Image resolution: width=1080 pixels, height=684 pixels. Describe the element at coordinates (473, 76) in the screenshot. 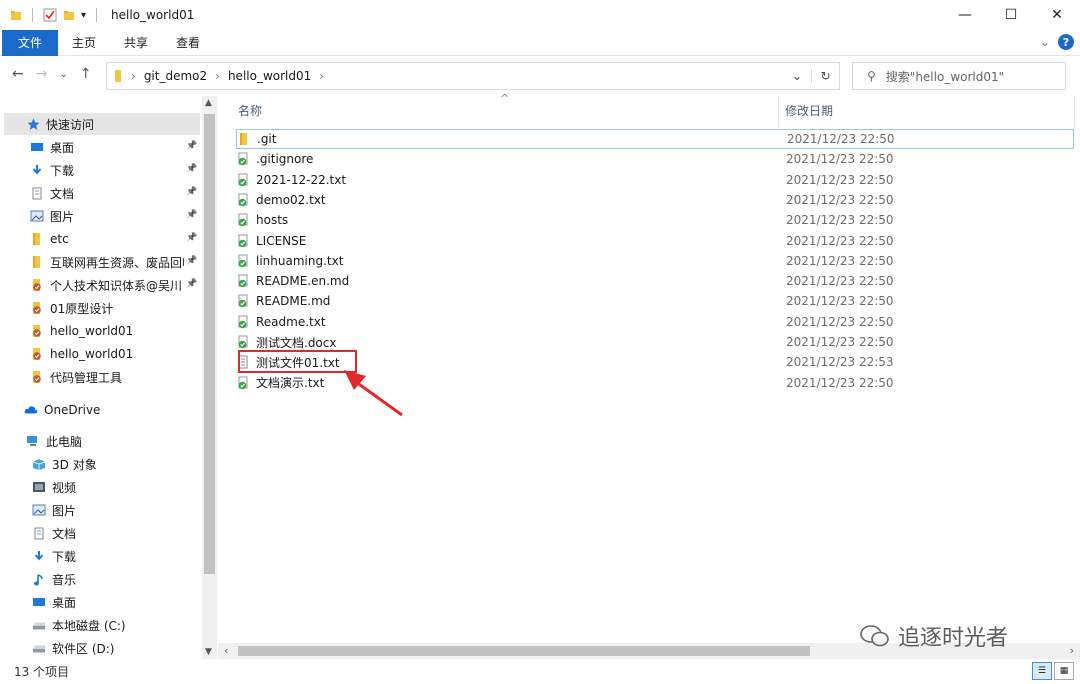

I see `address-bar: › git_demo2 › hello_world01 › ⌄ ↻` at that location.